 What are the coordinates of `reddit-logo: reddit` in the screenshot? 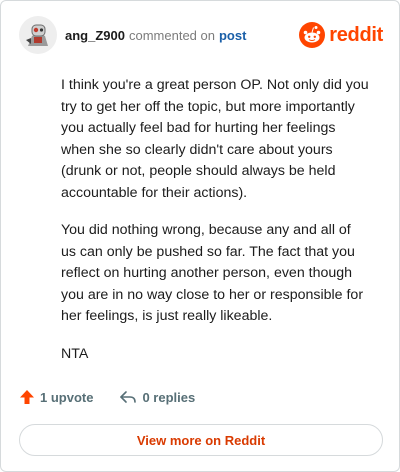 It's located at (341, 35).